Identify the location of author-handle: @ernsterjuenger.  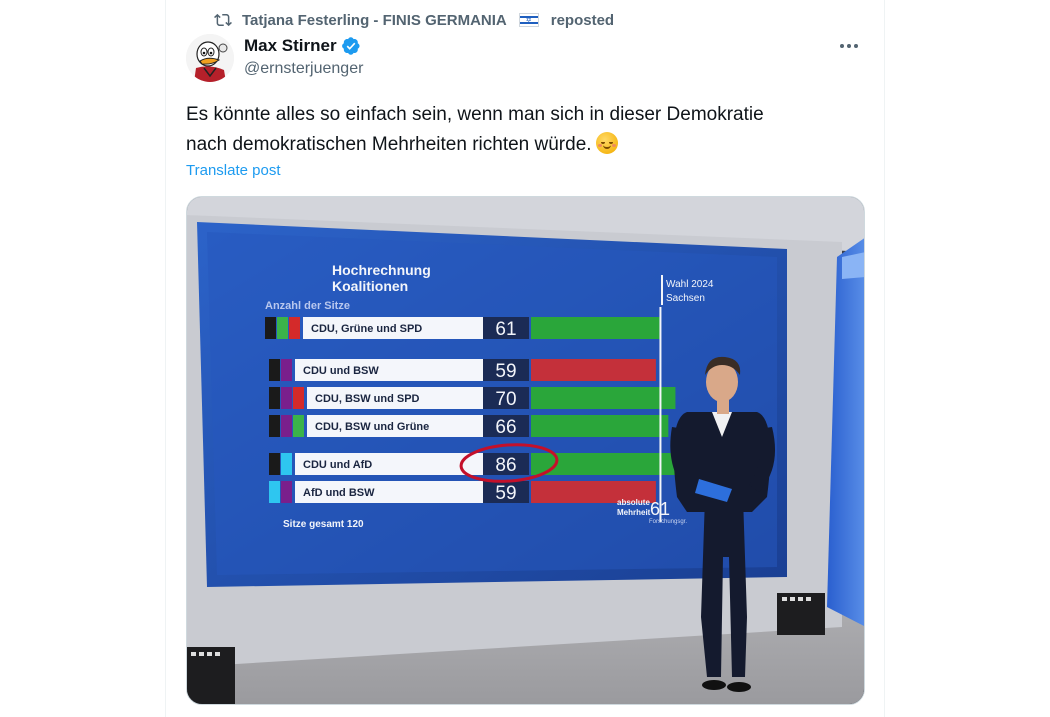
(303, 69).